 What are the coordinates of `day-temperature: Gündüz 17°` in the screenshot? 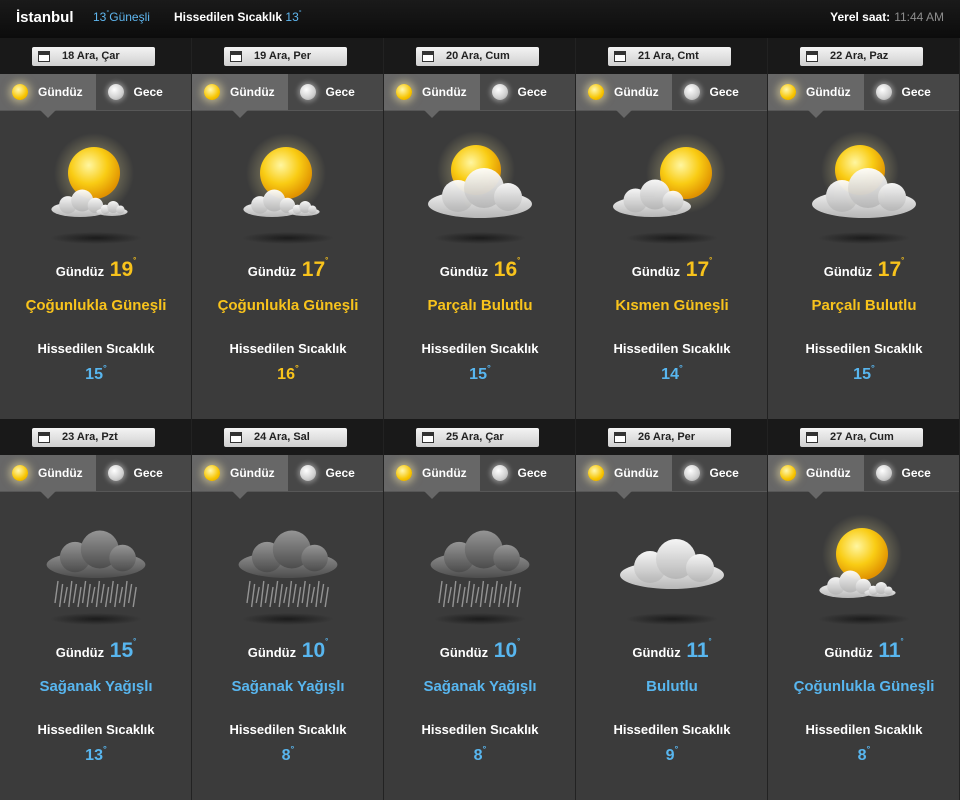 It's located at (288, 268).